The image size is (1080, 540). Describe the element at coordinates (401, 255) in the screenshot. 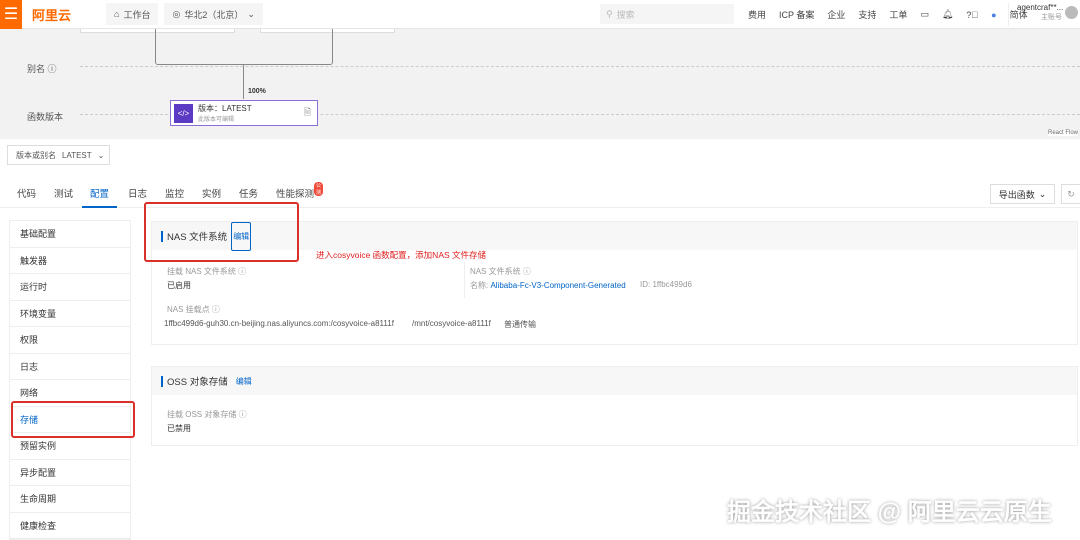

I see `annotation-text: 进入cosyvoice 函数配置，添加NAS 文件存储` at that location.